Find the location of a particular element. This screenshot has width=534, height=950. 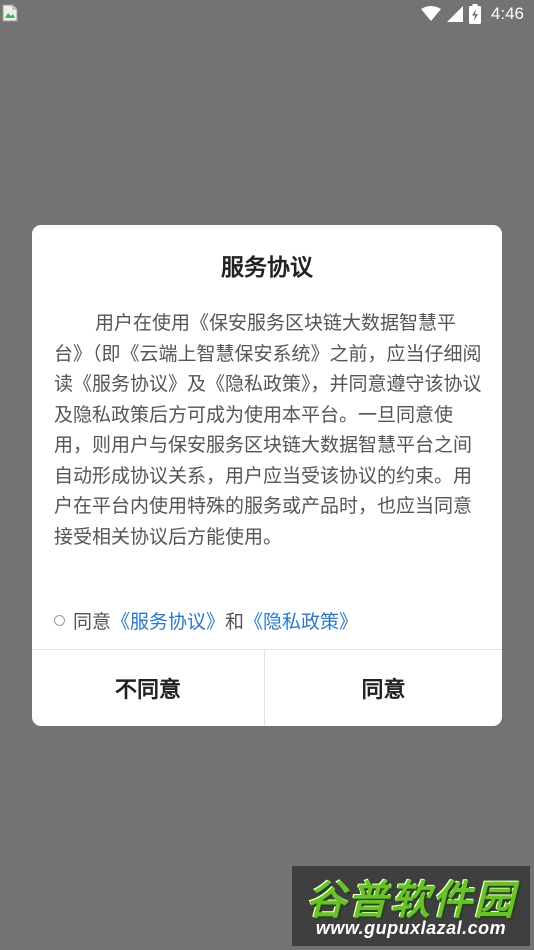

agree-button: 同意 is located at coordinates (383, 688).